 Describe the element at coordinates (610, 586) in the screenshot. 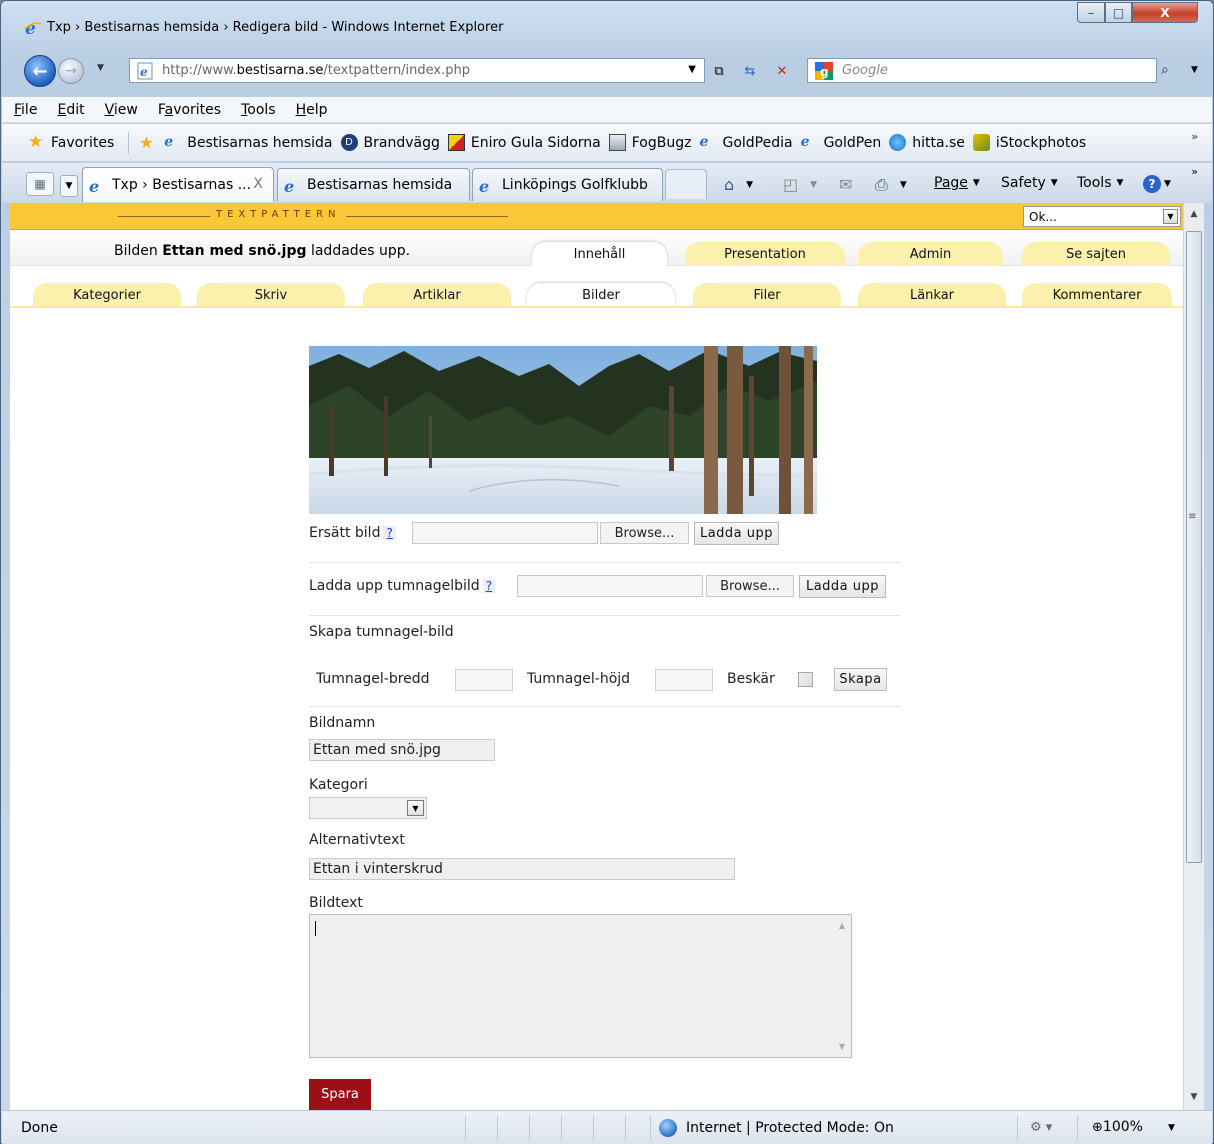

I see `thumbnail-file-input` at that location.